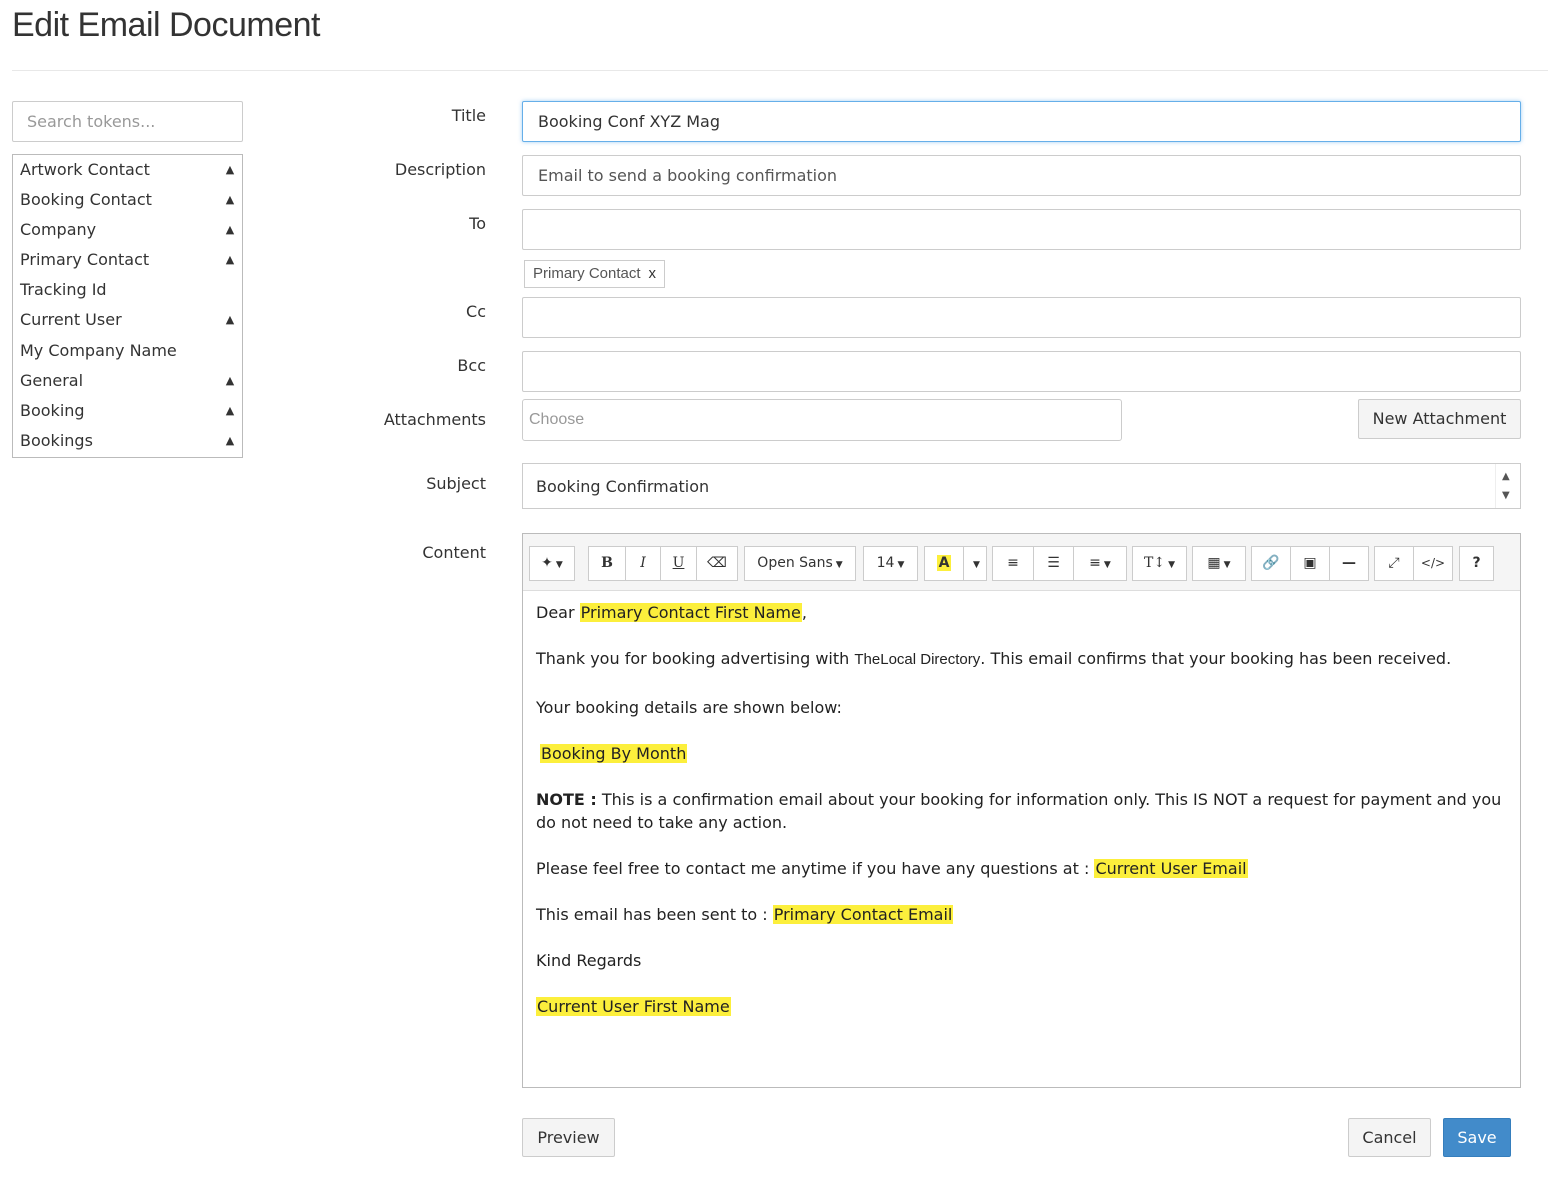 This screenshot has height=1181, width=1548. What do you see at coordinates (477, 223) in the screenshot?
I see `to-label: To` at bounding box center [477, 223].